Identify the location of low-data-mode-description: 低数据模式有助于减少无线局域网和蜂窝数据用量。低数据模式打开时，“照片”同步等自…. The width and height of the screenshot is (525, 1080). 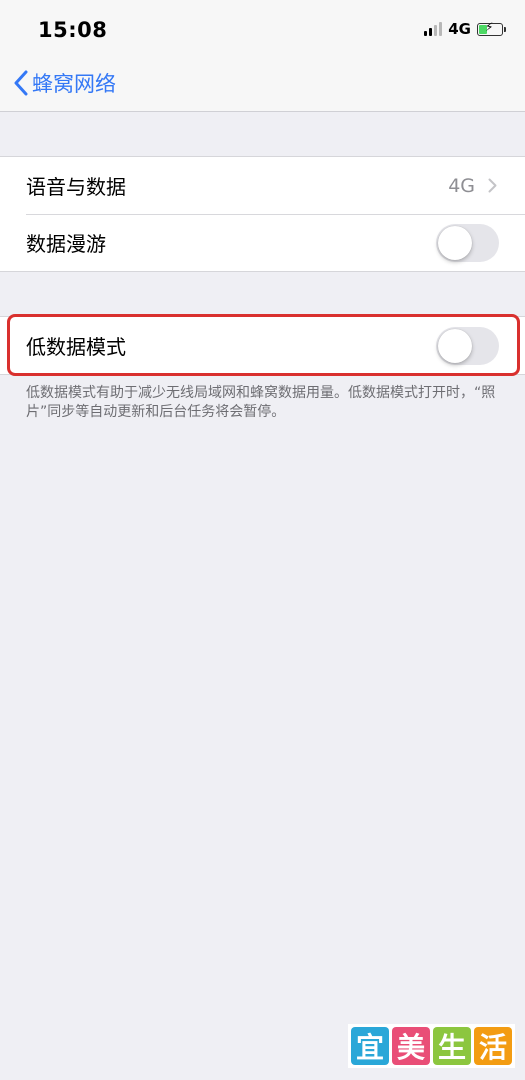
(261, 402).